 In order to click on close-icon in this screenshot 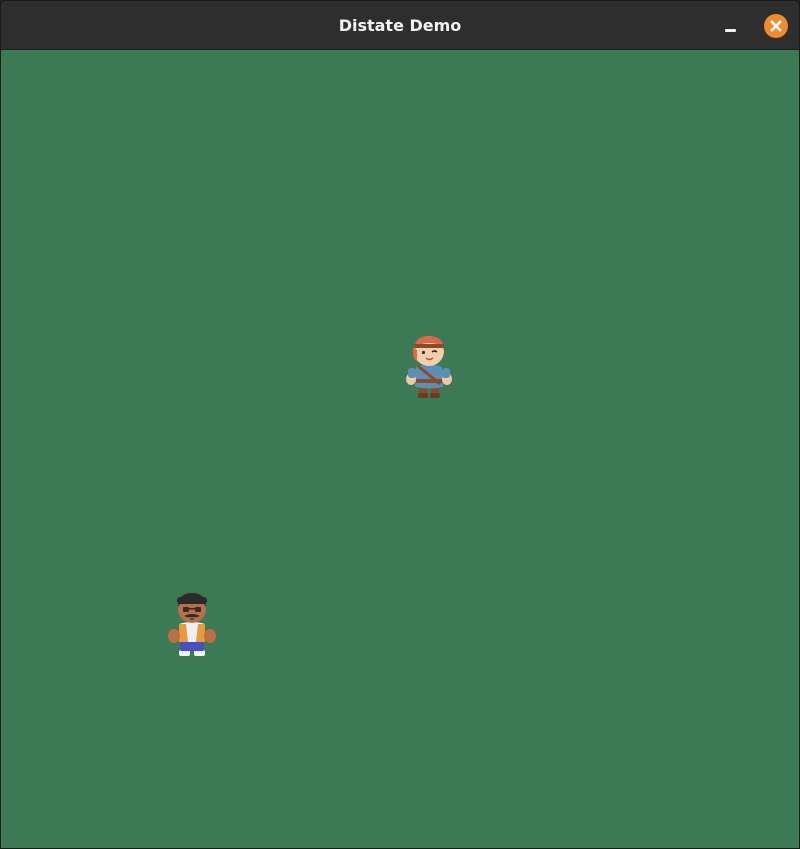, I will do `click(776, 26)`.